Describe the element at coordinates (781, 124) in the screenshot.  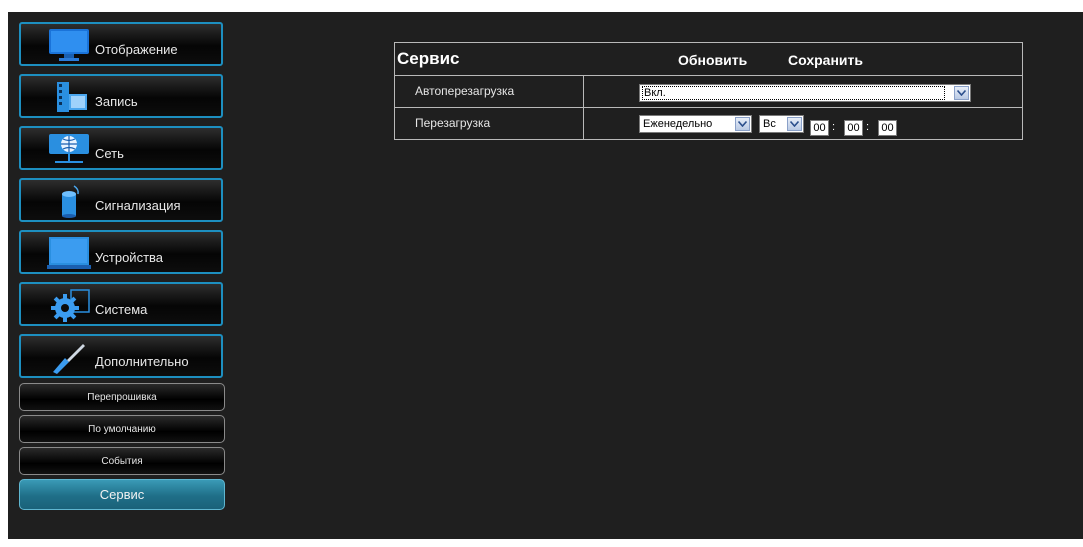
I see `reboot-day-select: Вс` at that location.